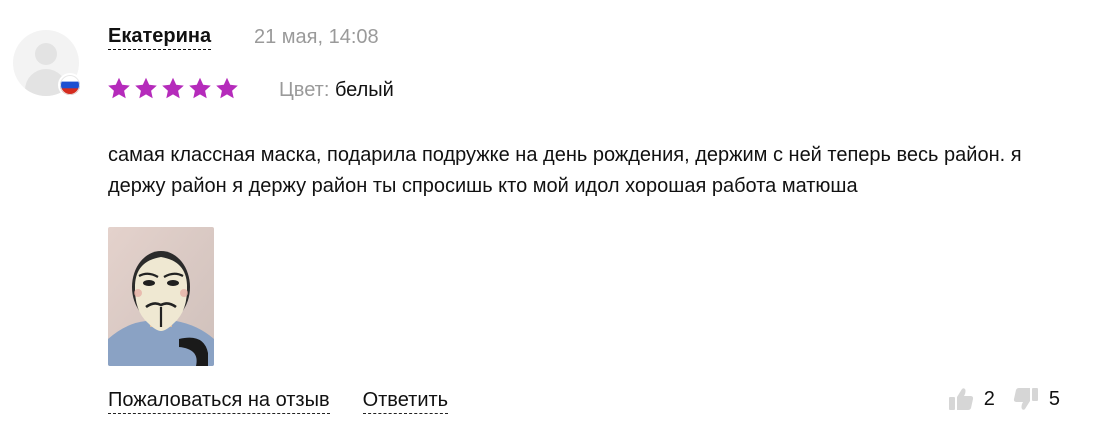 The width and height of the screenshot is (1098, 441). What do you see at coordinates (70, 85) in the screenshot?
I see `russia-flag-icon` at bounding box center [70, 85].